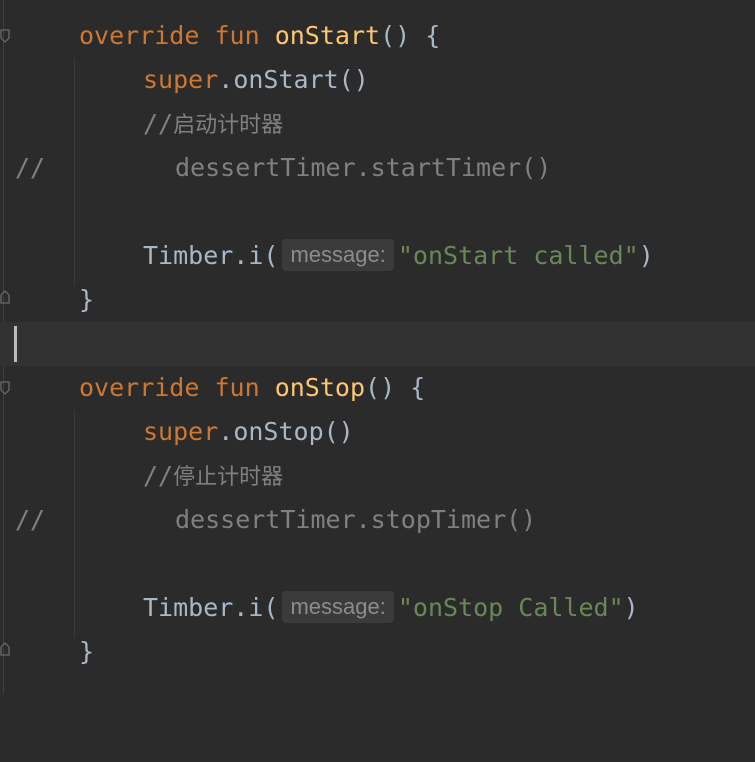  I want to click on comment-text: 停止计时器, so click(228, 477).